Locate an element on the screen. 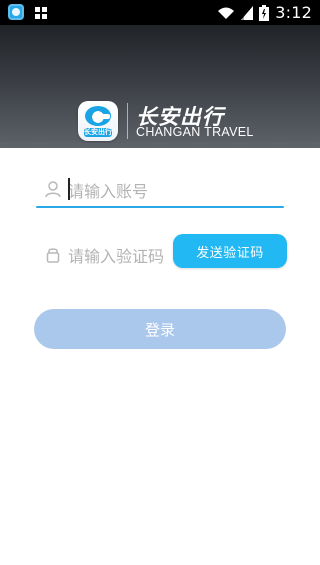 The width and height of the screenshot is (320, 565). status-time: 3:12 is located at coordinates (293, 12).